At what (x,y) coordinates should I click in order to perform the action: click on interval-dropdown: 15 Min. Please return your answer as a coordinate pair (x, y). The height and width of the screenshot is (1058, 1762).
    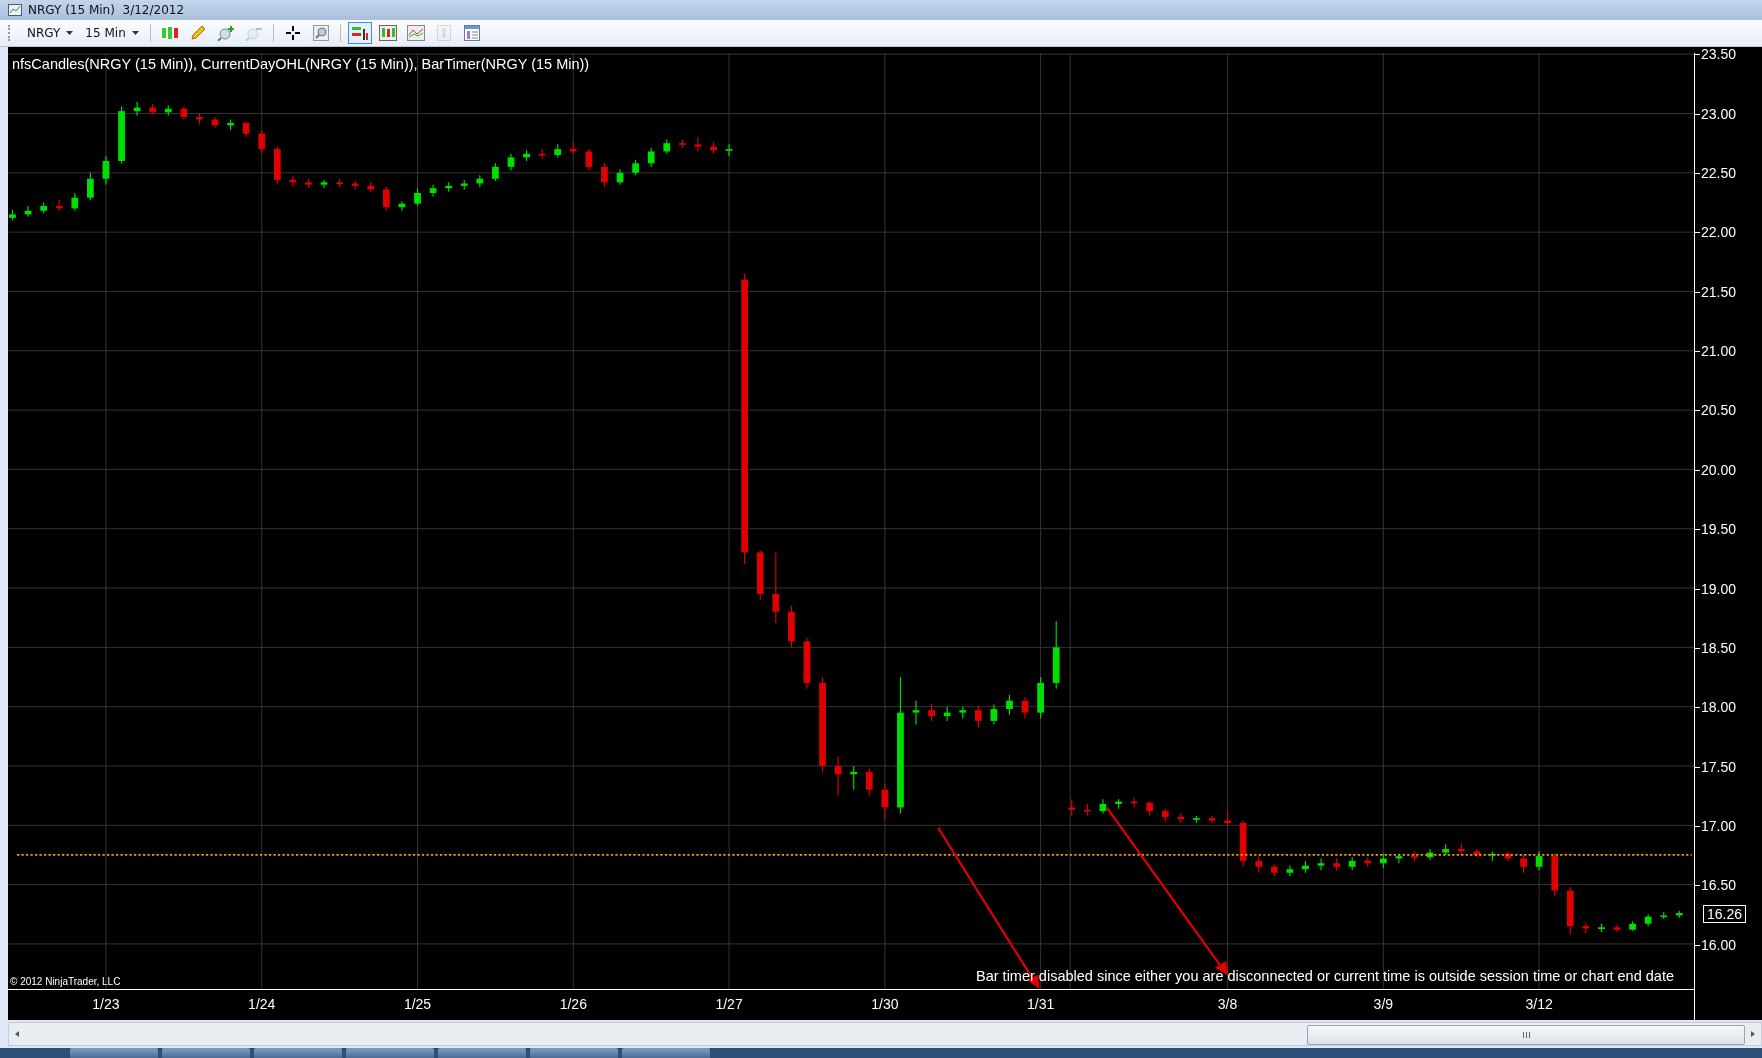
    Looking at the image, I should click on (112, 33).